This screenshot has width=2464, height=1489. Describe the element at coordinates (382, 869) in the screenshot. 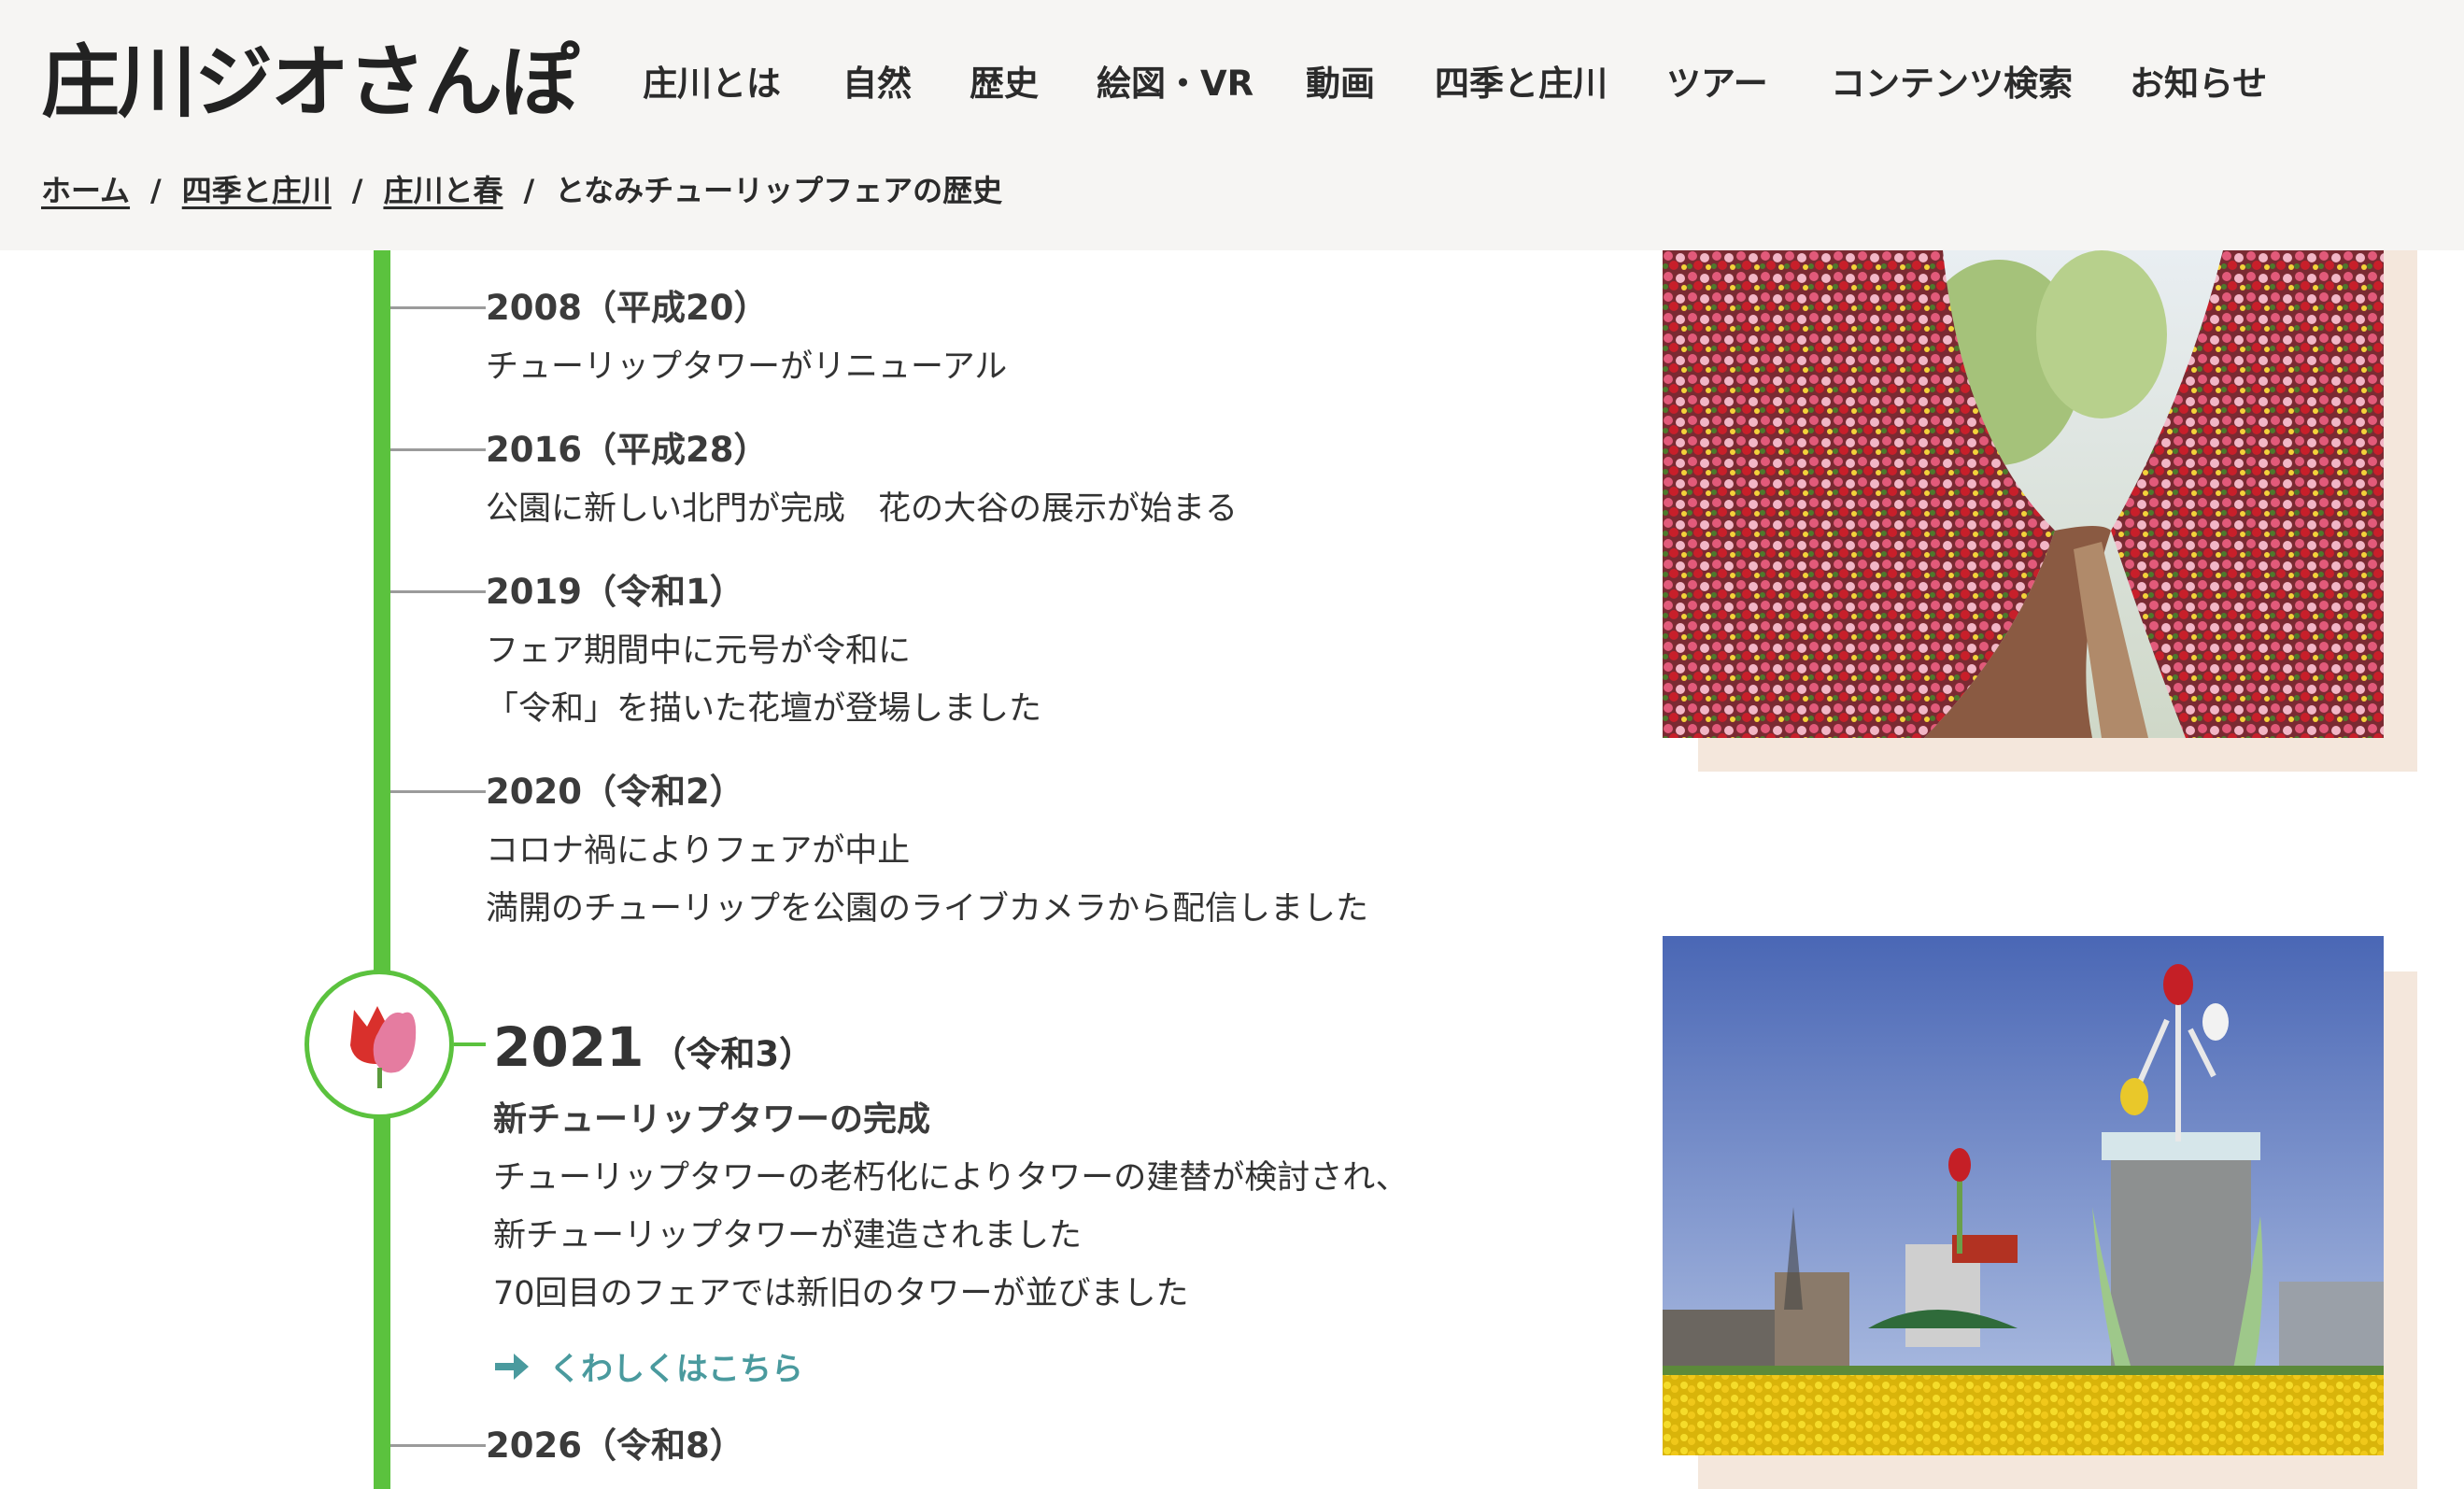

I see `timeline-line` at that location.